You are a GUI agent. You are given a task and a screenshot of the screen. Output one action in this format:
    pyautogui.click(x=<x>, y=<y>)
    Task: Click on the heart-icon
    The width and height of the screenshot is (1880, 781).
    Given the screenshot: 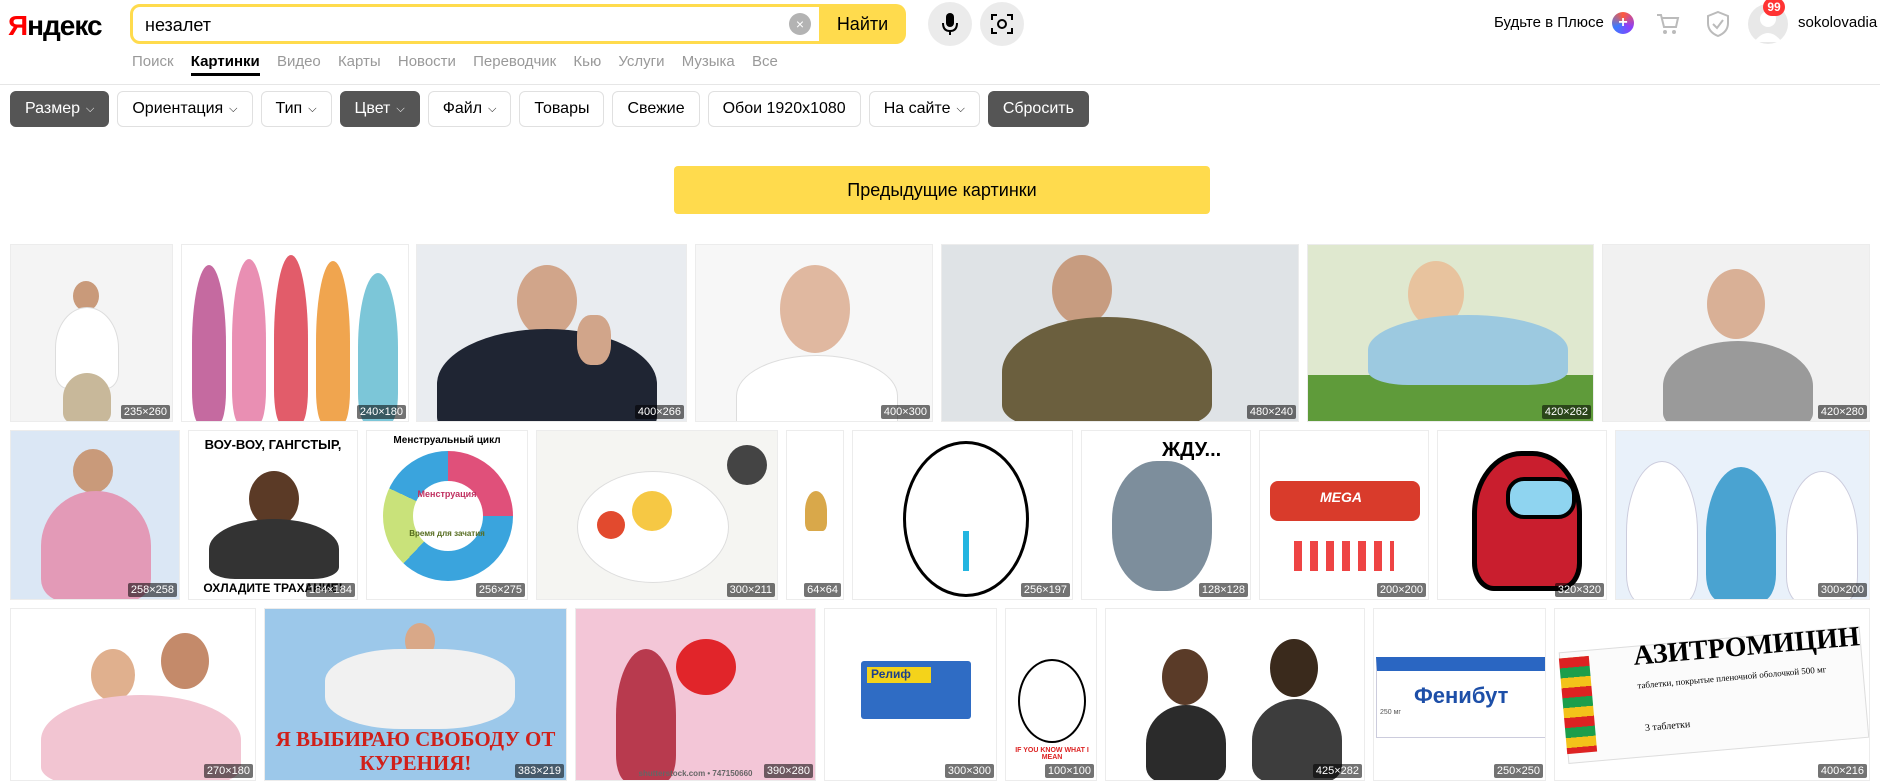 What is the action you would take?
    pyautogui.click(x=706, y=667)
    